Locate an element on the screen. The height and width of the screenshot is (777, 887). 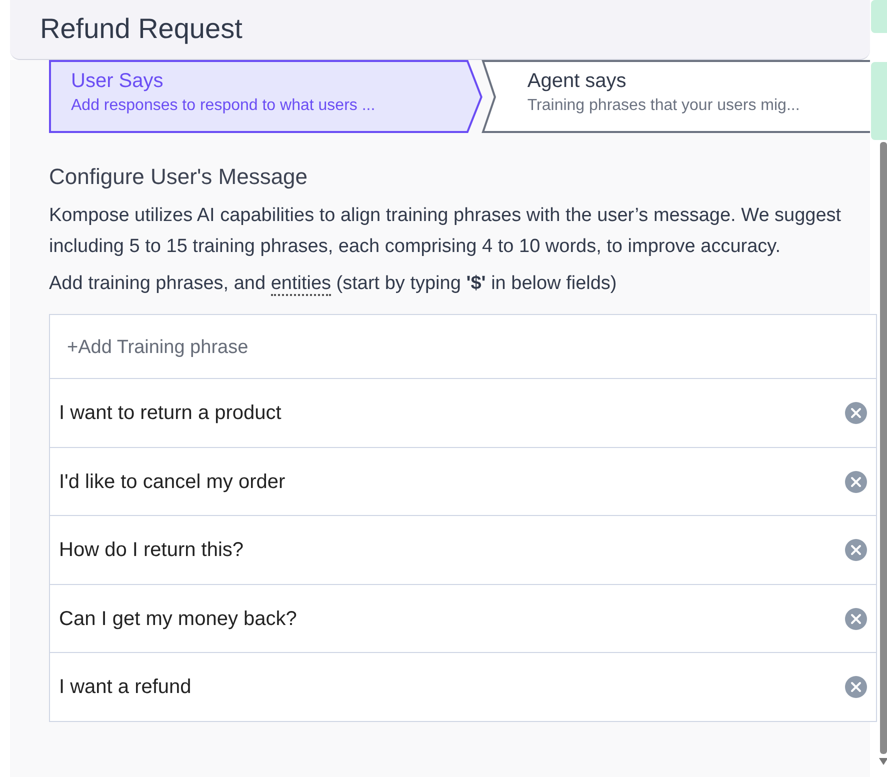
phrase-field: Can I get my money back? is located at coordinates (451, 619).